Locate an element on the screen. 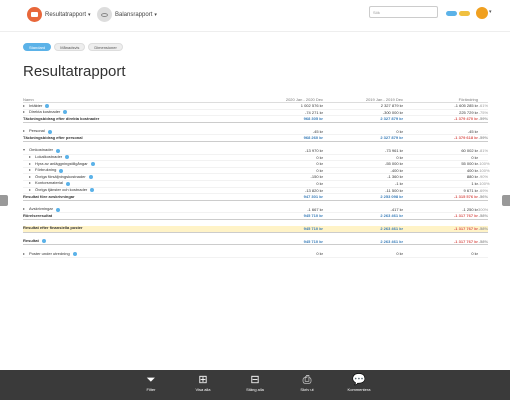  value-2020: 968 260 kr is located at coordinates (313, 138).